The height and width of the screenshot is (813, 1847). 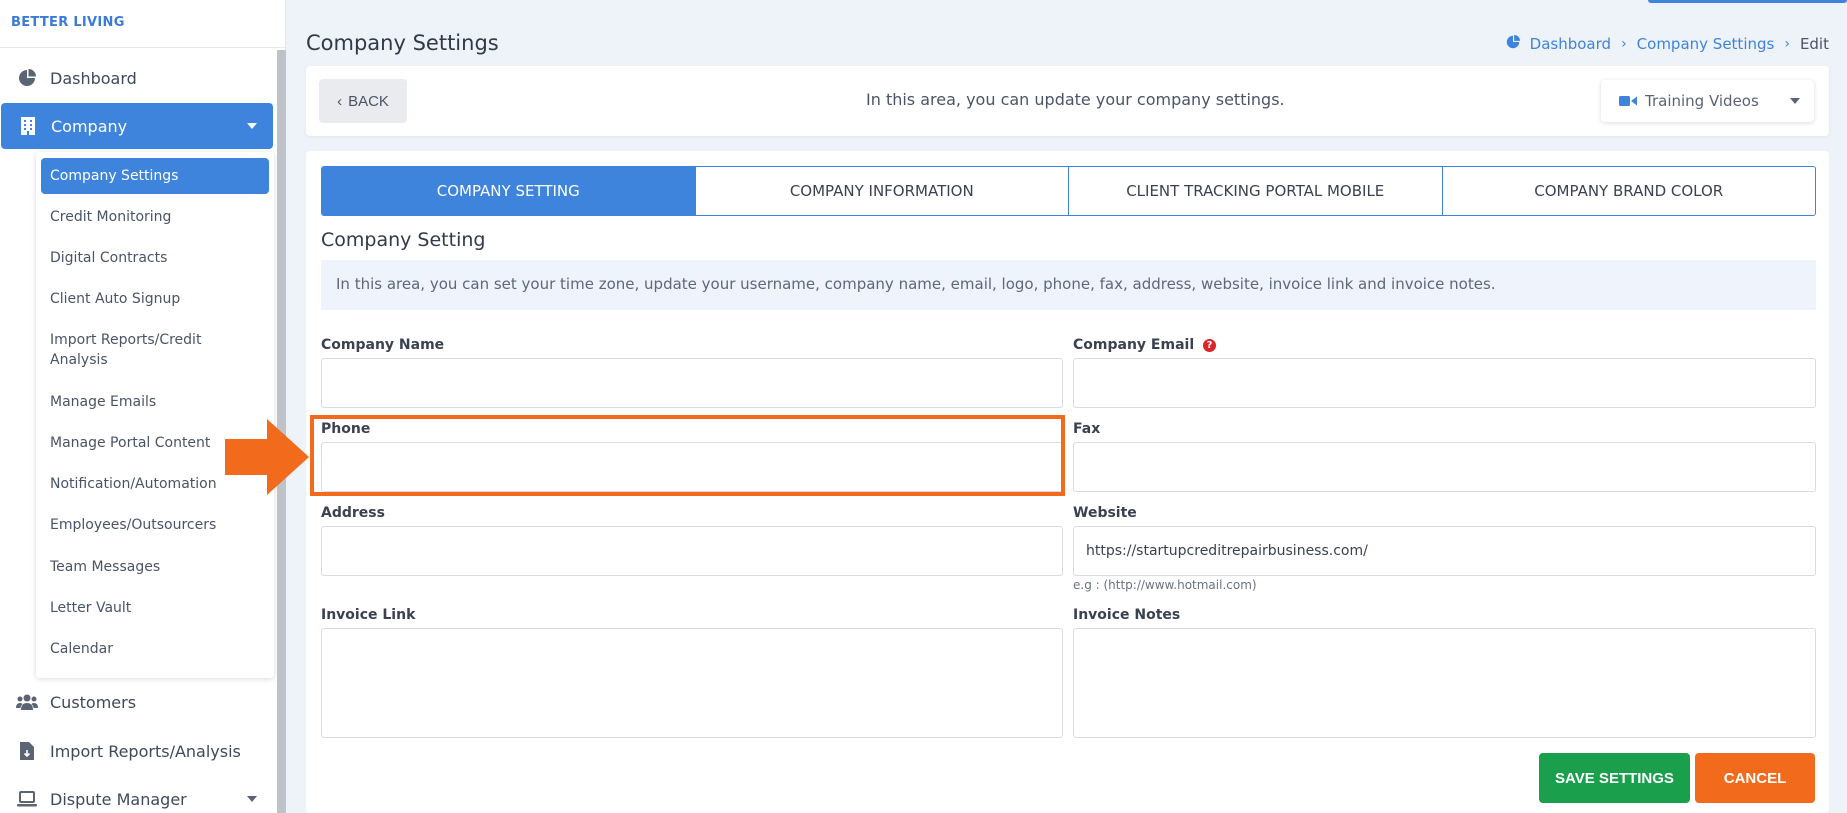 What do you see at coordinates (118, 799) in the screenshot?
I see `sidebar-item-label: Dispute Manager` at bounding box center [118, 799].